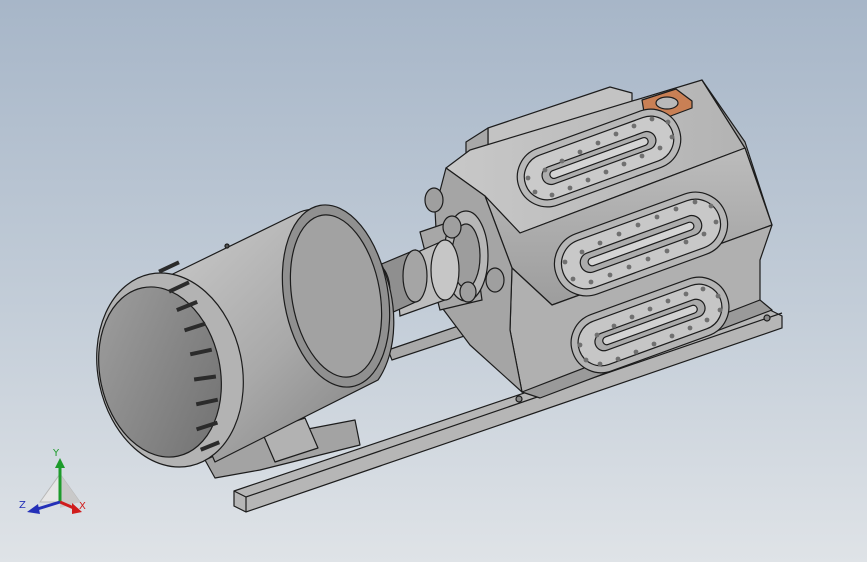 Image resolution: width=867 pixels, height=562 pixels. I want to click on triad-y-label: Y, so click(56, 453).